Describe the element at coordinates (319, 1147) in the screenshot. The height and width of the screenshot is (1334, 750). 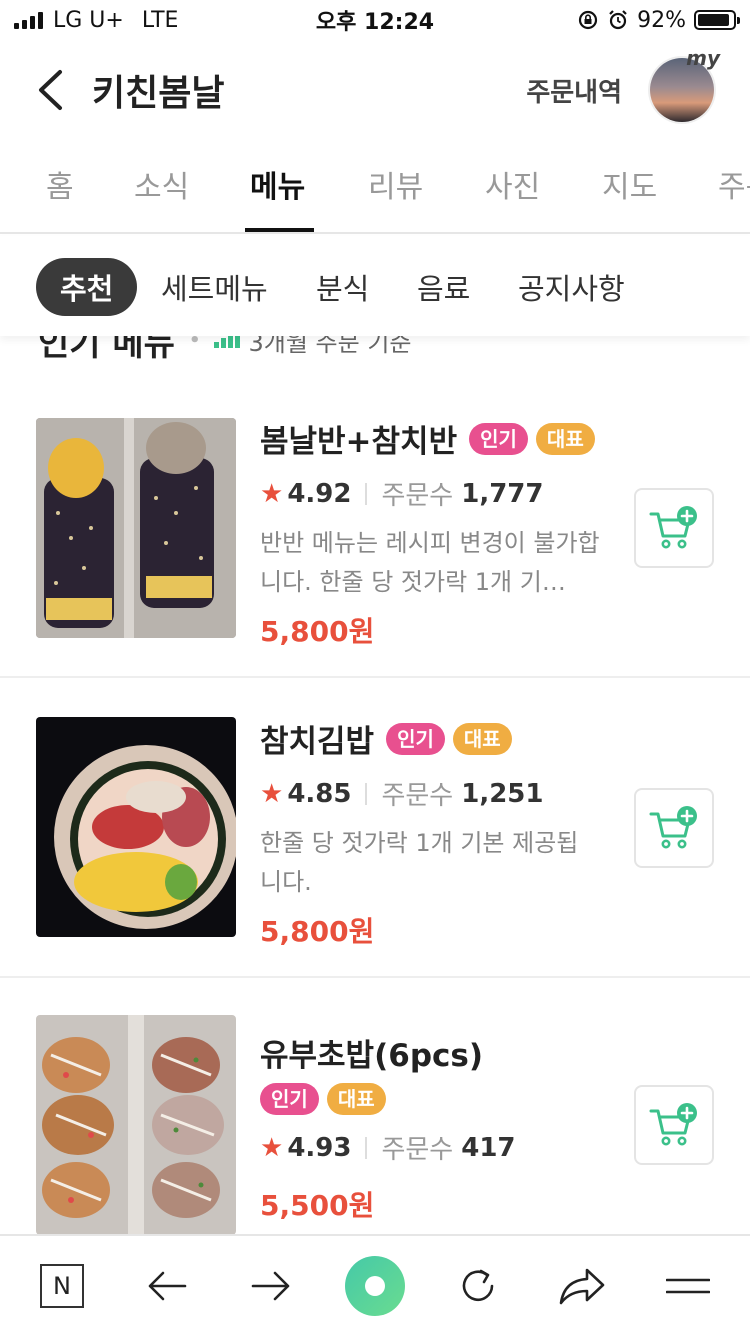
I see `menu-rating: 4.93` at that location.